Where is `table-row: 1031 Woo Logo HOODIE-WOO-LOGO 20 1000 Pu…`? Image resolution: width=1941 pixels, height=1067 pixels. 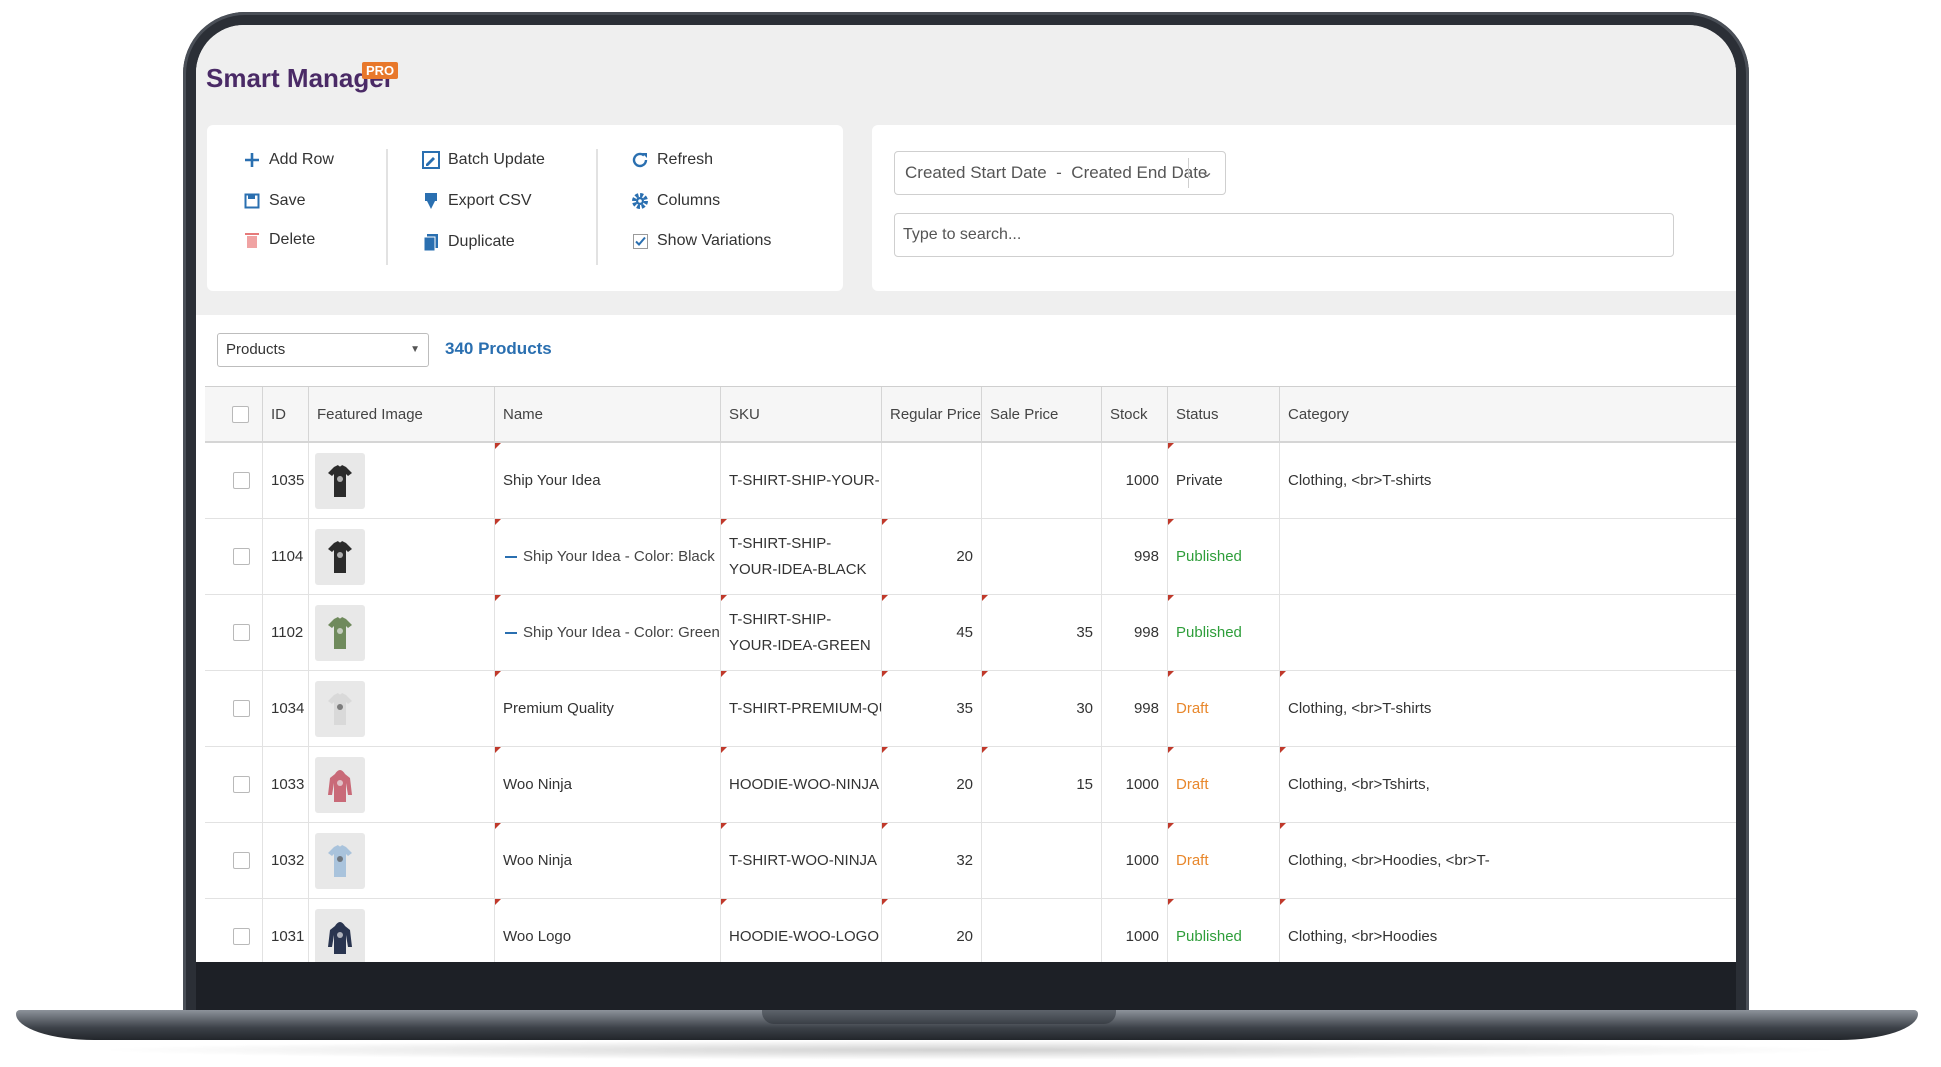 table-row: 1031 Woo Logo HOODIE-WOO-LOGO 20 1000 Pu… is located at coordinates (970, 930).